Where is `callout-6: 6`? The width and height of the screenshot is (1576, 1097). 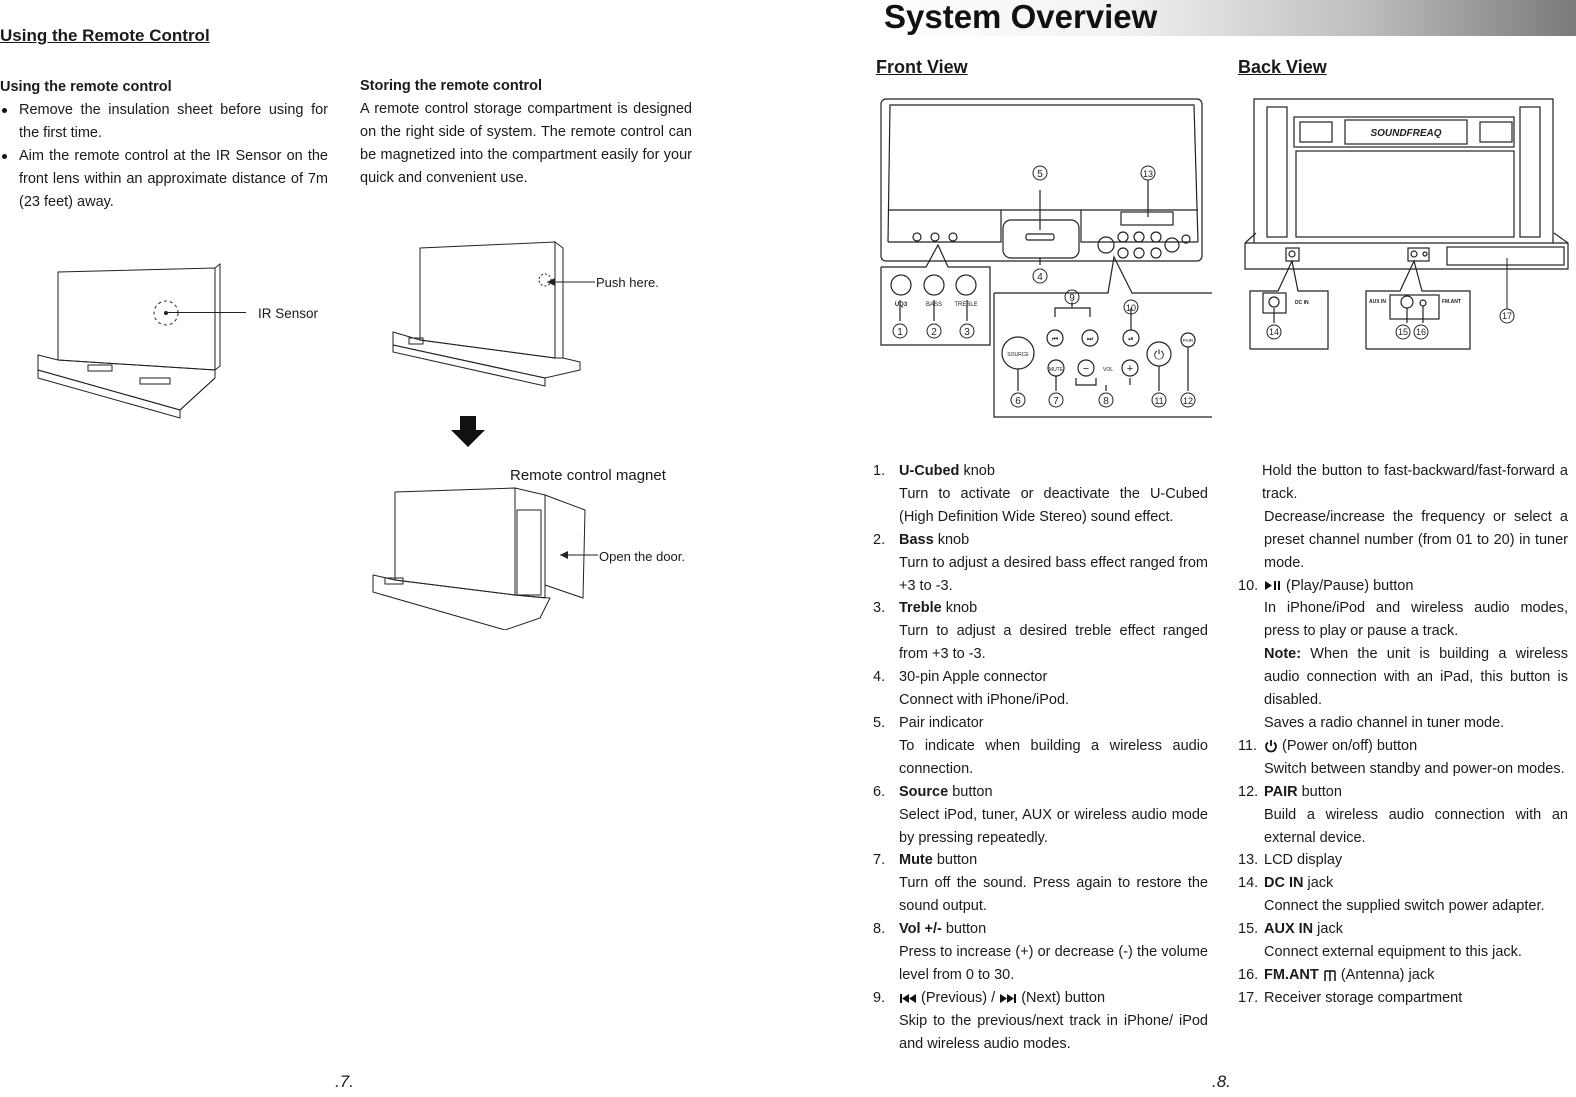
callout-6: 6 is located at coordinates (1018, 401).